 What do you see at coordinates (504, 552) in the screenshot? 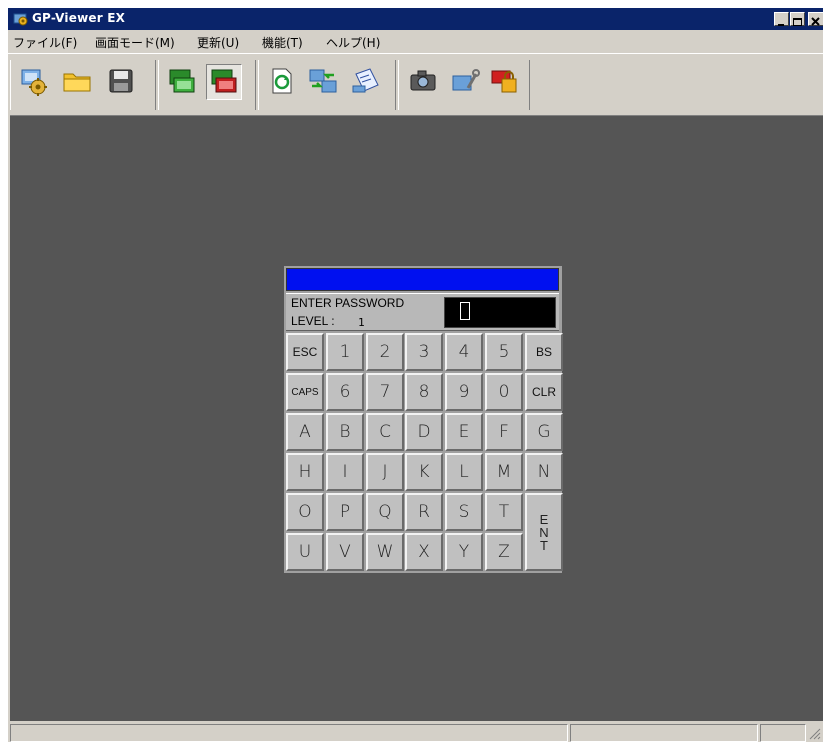
I see `key-z: Z` at bounding box center [504, 552].